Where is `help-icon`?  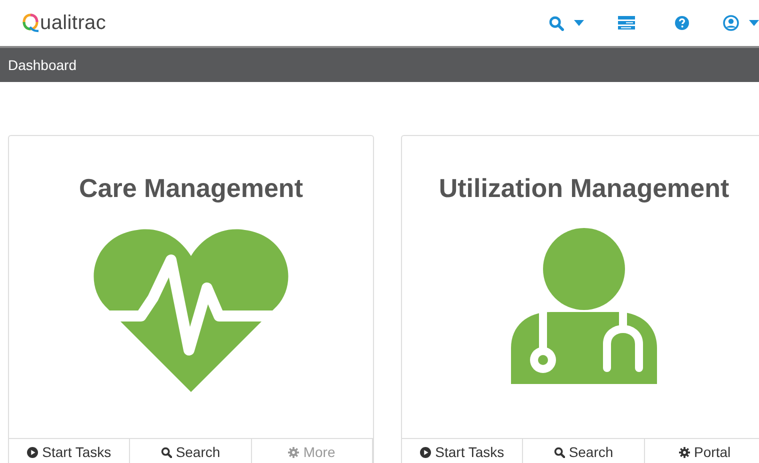 help-icon is located at coordinates (682, 23).